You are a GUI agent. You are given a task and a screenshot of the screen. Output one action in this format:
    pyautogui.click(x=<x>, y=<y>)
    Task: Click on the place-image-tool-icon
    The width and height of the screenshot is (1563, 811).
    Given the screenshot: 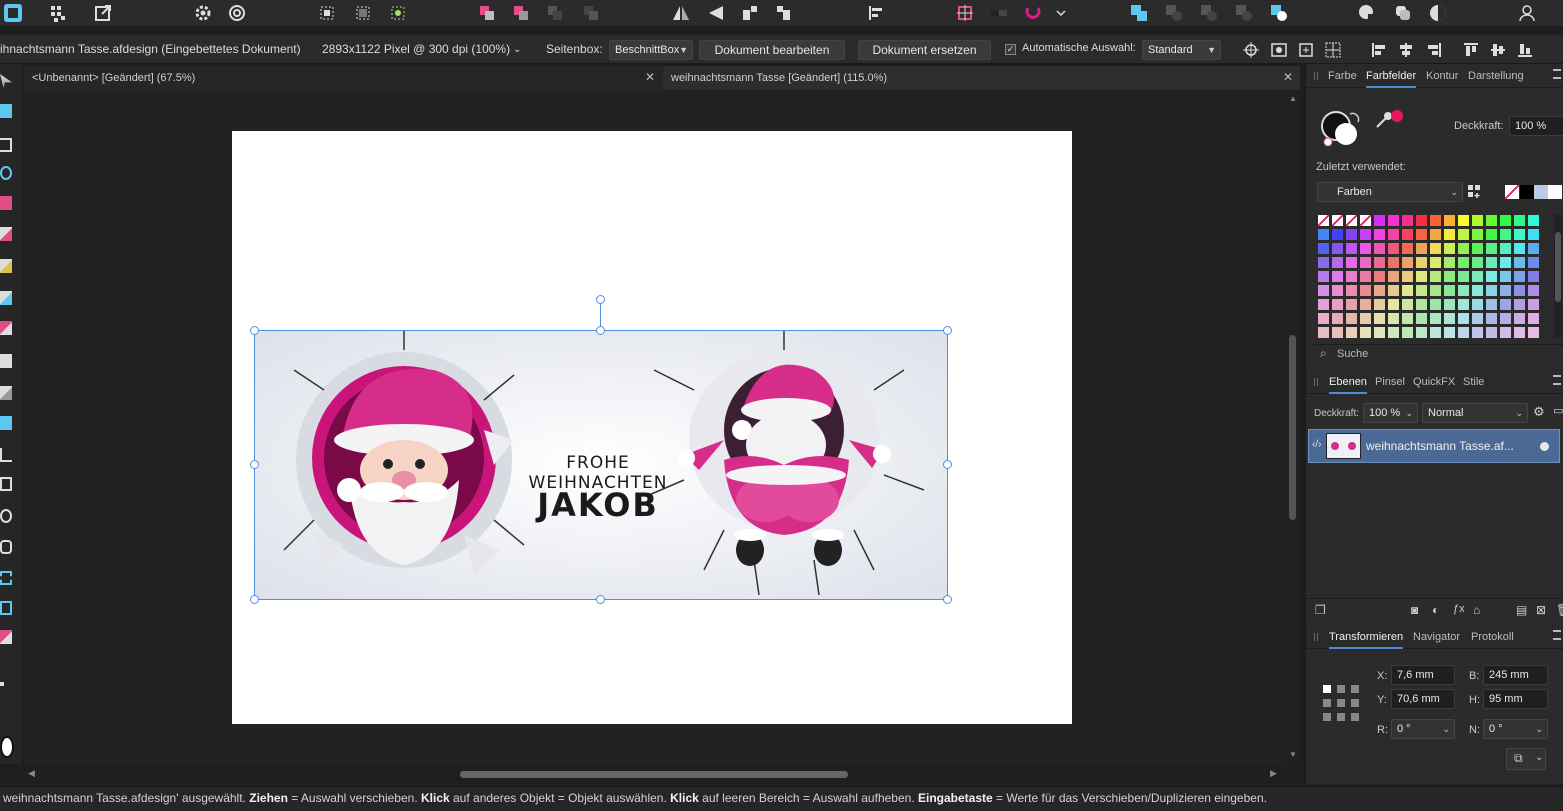 What is the action you would take?
    pyautogui.click(x=6, y=328)
    